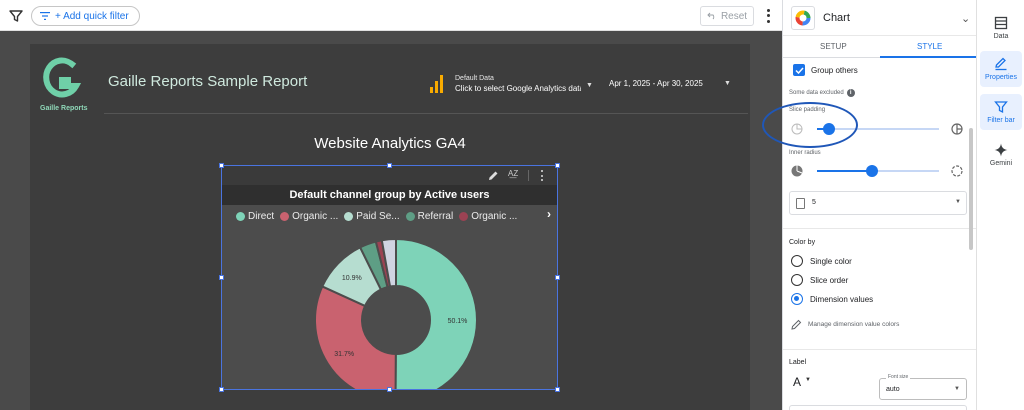 The image size is (1024, 410). I want to click on some-data-excluded-note: Some data excluded i, so click(822, 93).